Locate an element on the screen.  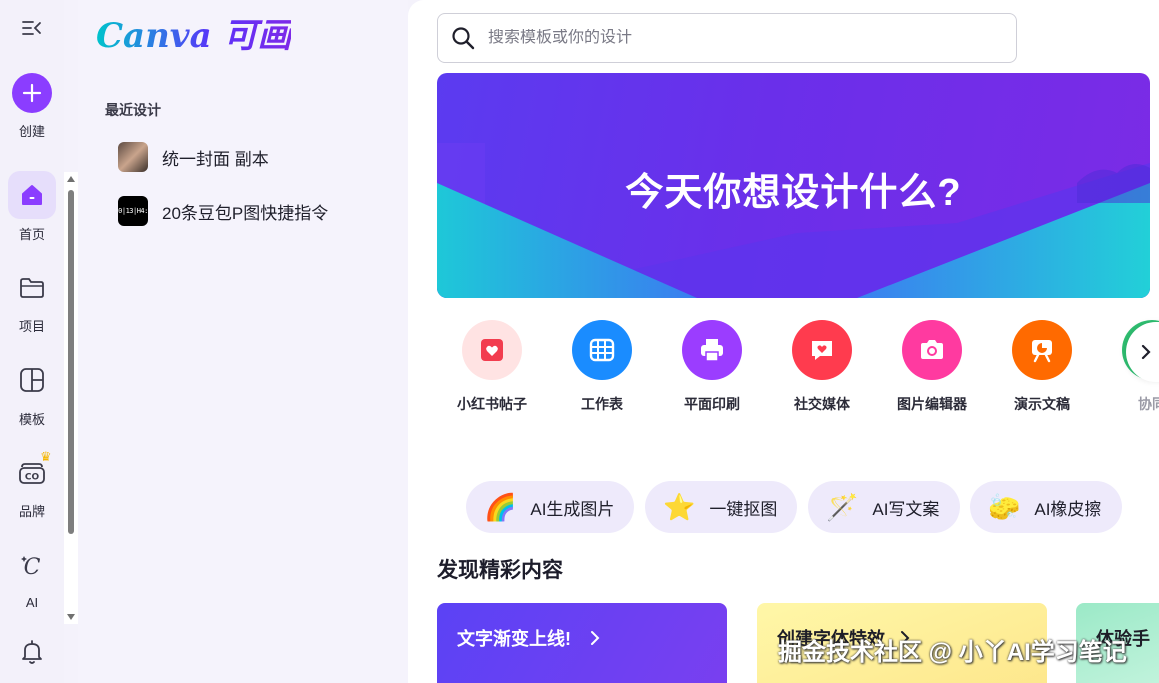
category-xiaohongshu: 小红书帖子 is located at coordinates (492, 367).